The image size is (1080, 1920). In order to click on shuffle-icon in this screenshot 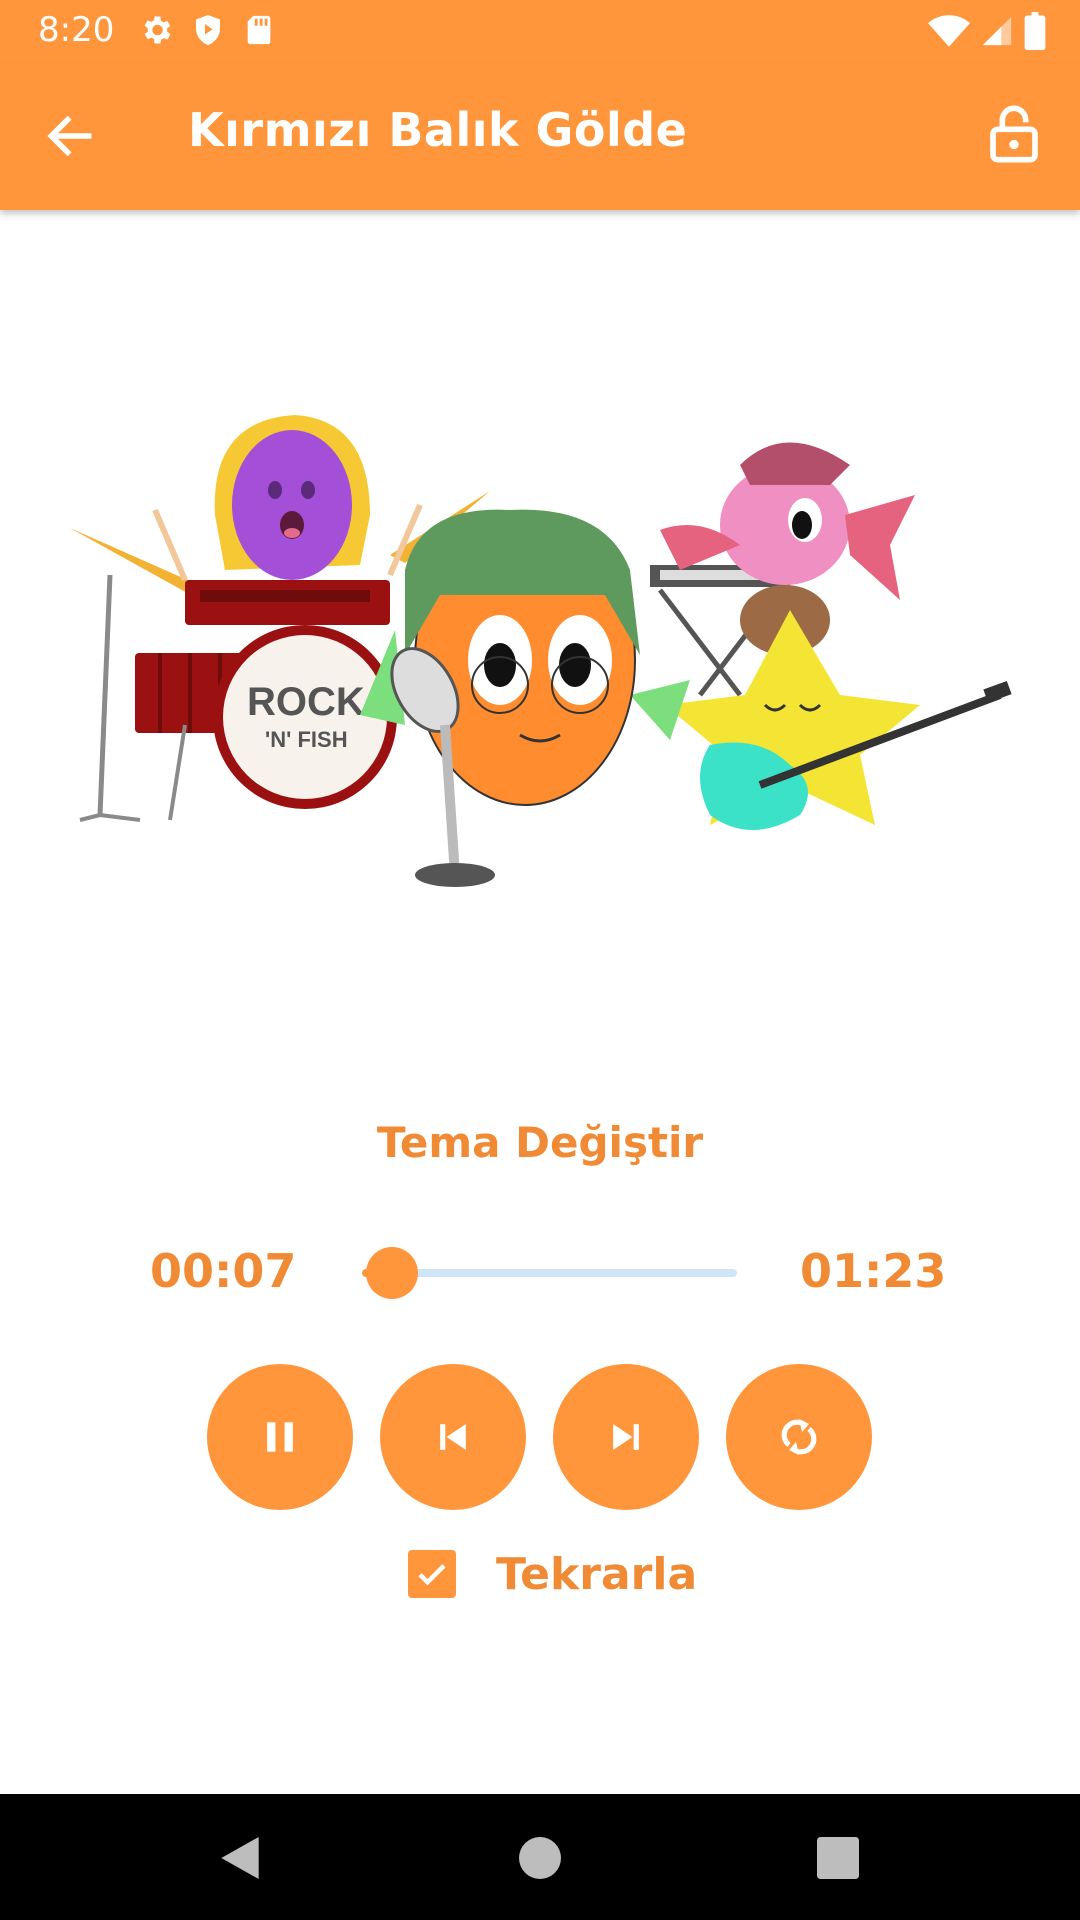, I will do `click(799, 1437)`.